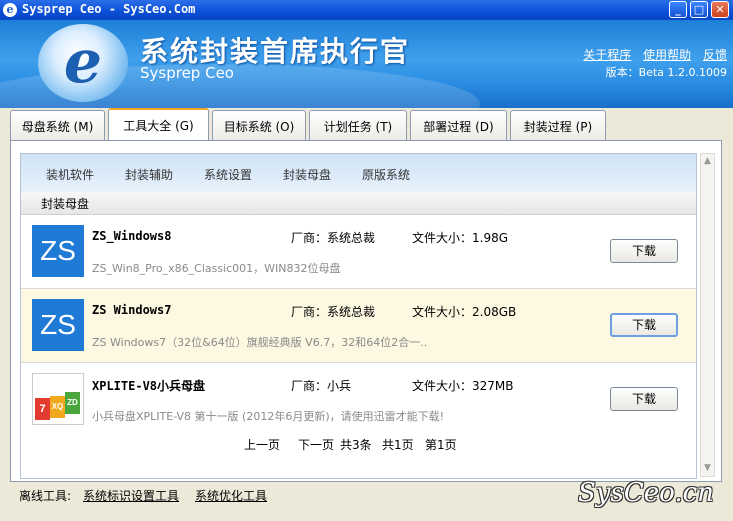 This screenshot has width=733, height=521. Describe the element at coordinates (707, 315) in the screenshot. I see `vertical-scrollbar: ▲ ▼` at that location.